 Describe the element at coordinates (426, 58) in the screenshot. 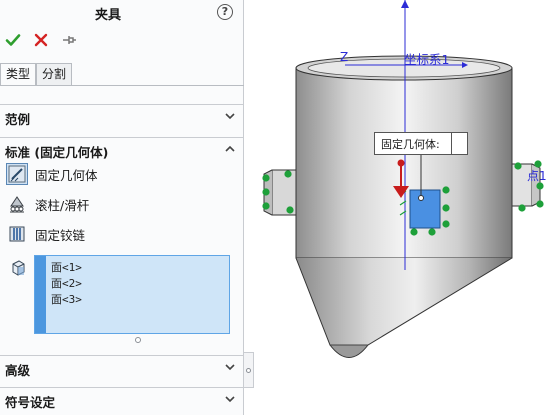

I see `coordinate-system-label: 坐标系1` at that location.